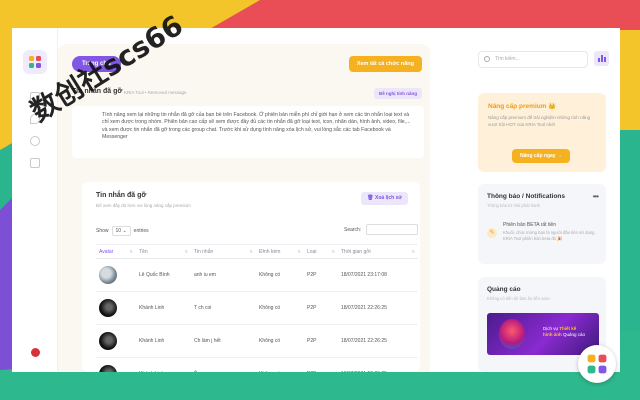 The width and height of the screenshot is (640, 400). What do you see at coordinates (163, 251) in the screenshot?
I see `column-header: Tên ⇅` at bounding box center [163, 251].